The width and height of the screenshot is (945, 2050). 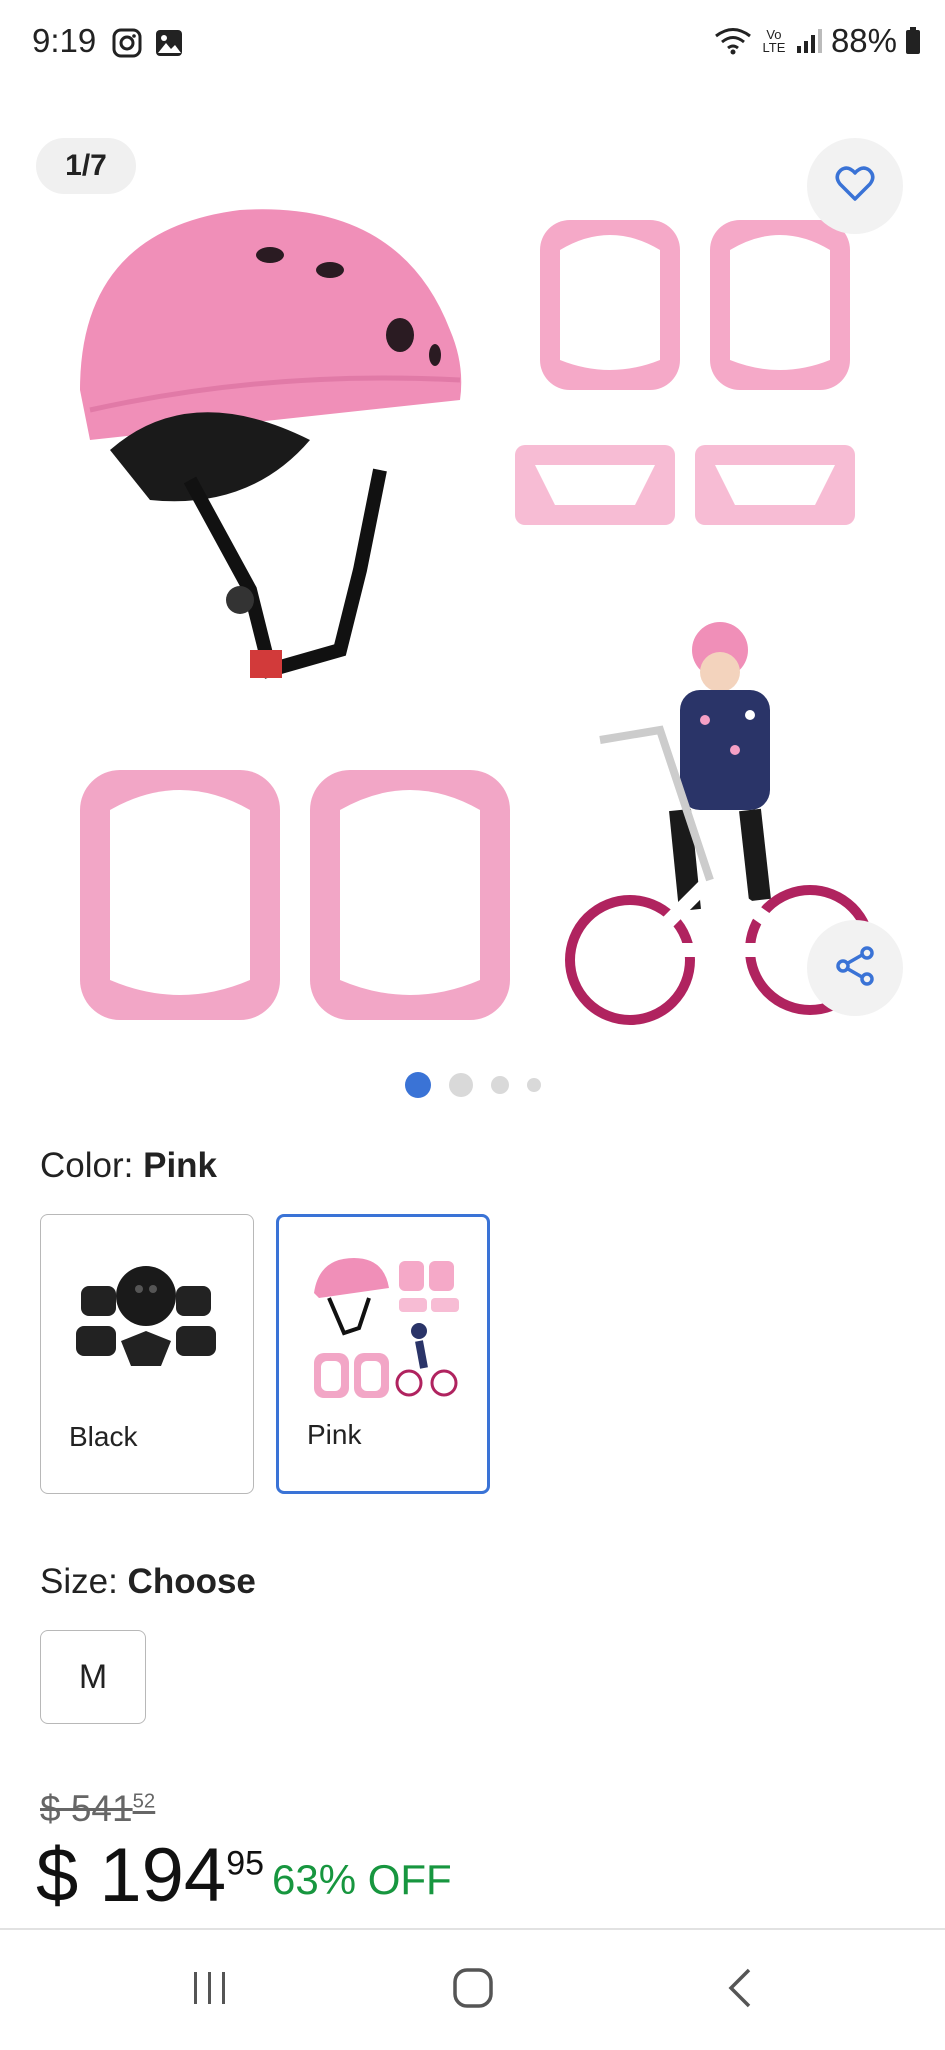 I want to click on color-option-label: Pink, so click(x=334, y=1434).